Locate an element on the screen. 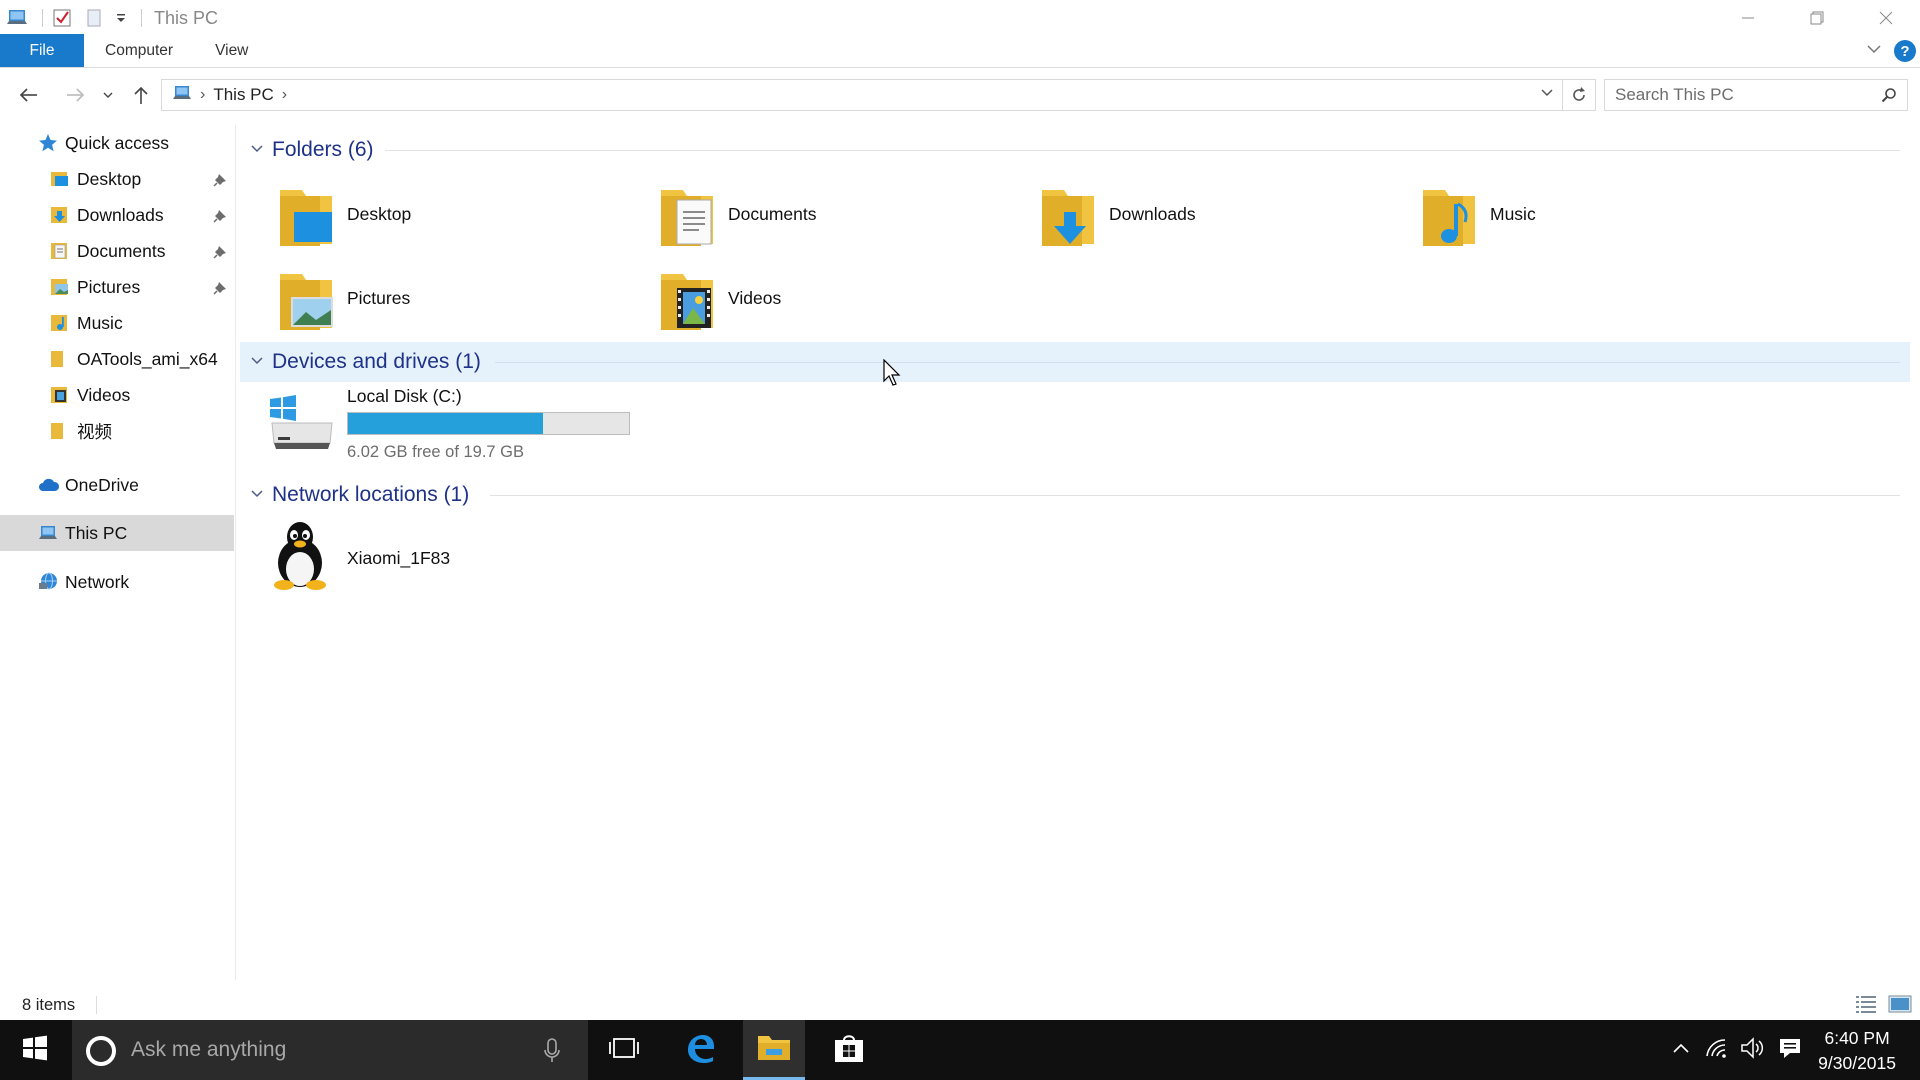 This screenshot has width=1920, height=1080. nav-item-videos: Videos is located at coordinates (117, 395).